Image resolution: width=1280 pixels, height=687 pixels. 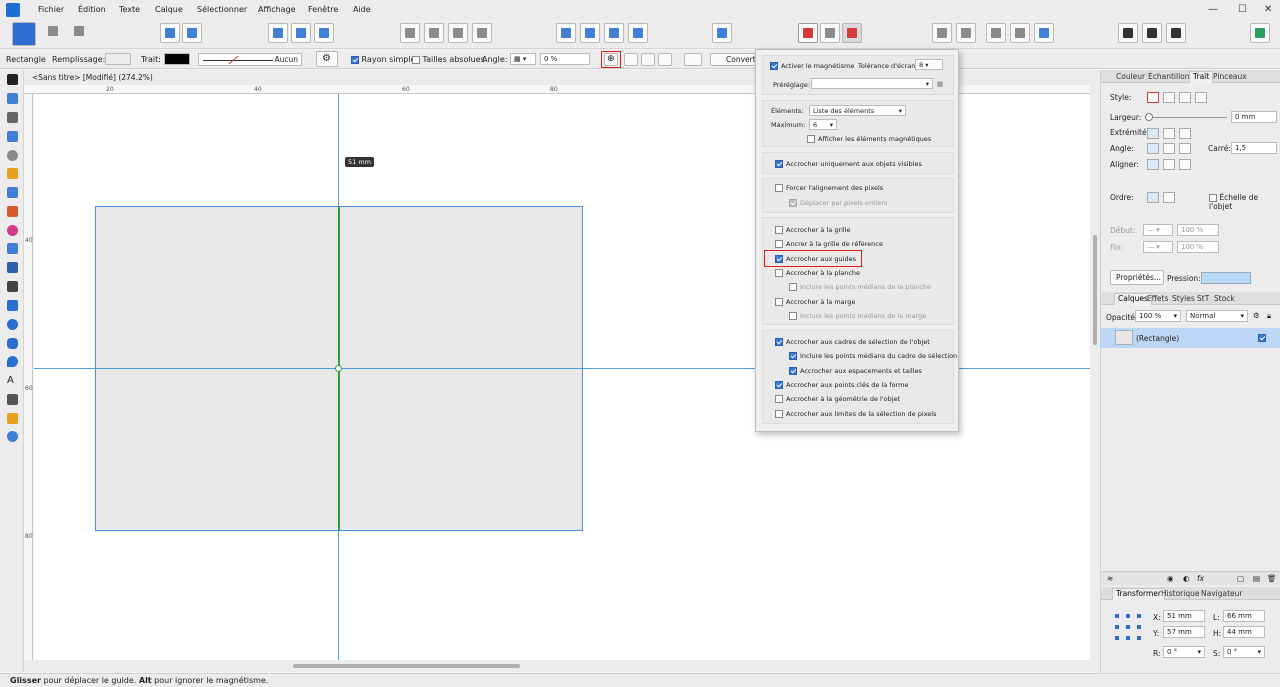 What do you see at coordinates (383, 59) in the screenshot?
I see `rayon-simple-option: Rayon simple` at bounding box center [383, 59].